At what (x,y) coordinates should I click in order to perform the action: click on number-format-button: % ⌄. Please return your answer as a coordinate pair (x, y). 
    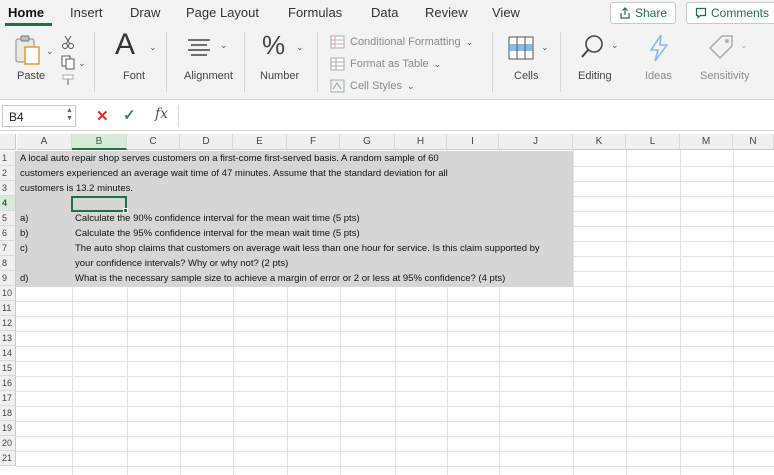
    Looking at the image, I should click on (283, 45).